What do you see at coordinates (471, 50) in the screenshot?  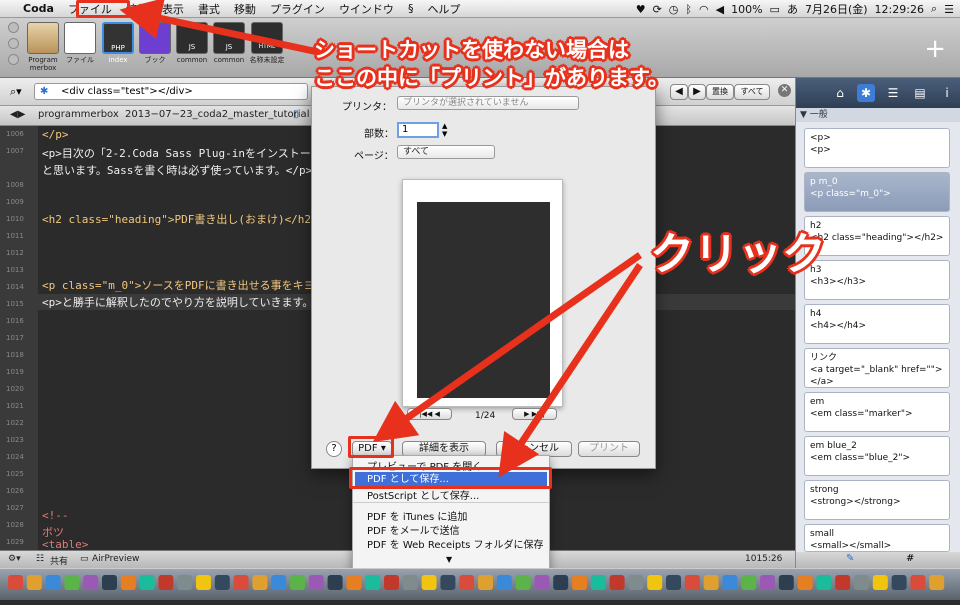 I see `annotation-shortcut-note-1: ショートカットを使わない場合は` at bounding box center [471, 50].